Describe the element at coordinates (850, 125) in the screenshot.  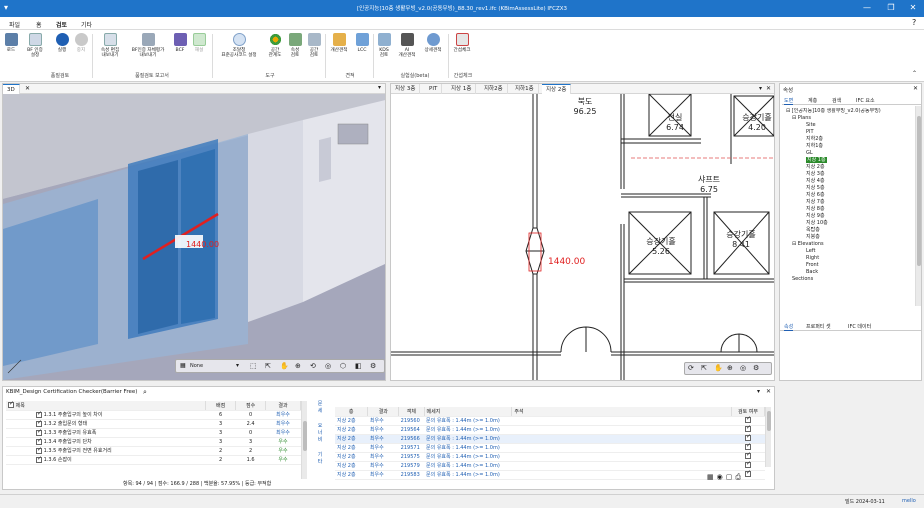
I see `tree-item: Site` at that location.